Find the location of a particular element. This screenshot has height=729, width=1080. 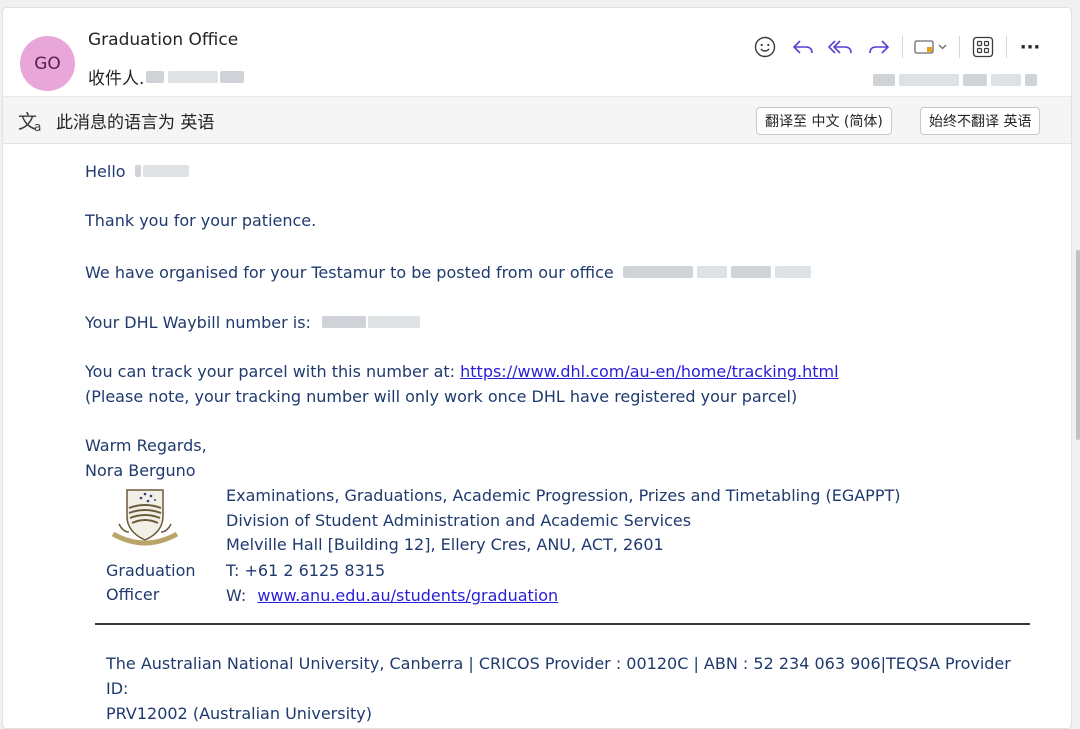

never-translate-button: 始终不翻译 英语 is located at coordinates (980, 121).